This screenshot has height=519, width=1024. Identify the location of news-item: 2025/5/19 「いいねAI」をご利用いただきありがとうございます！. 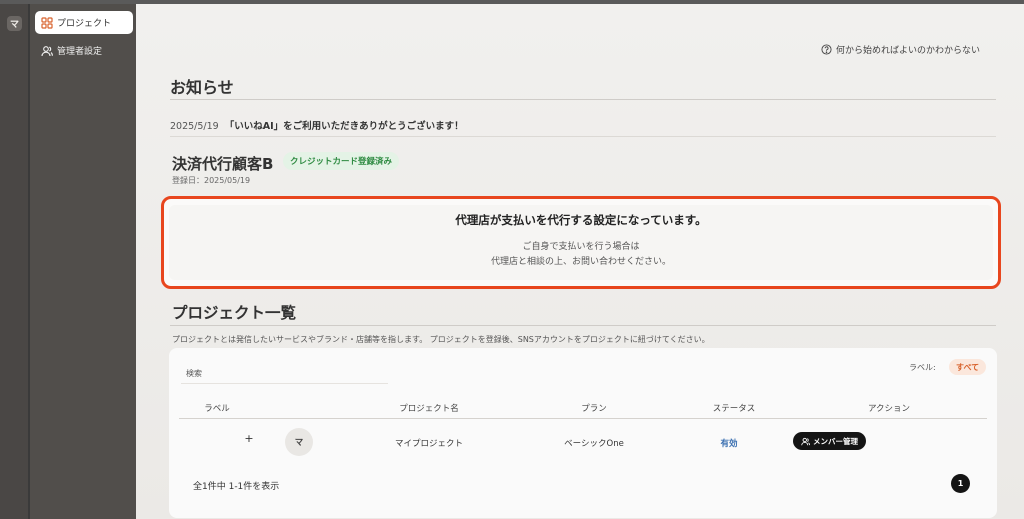
(317, 125).